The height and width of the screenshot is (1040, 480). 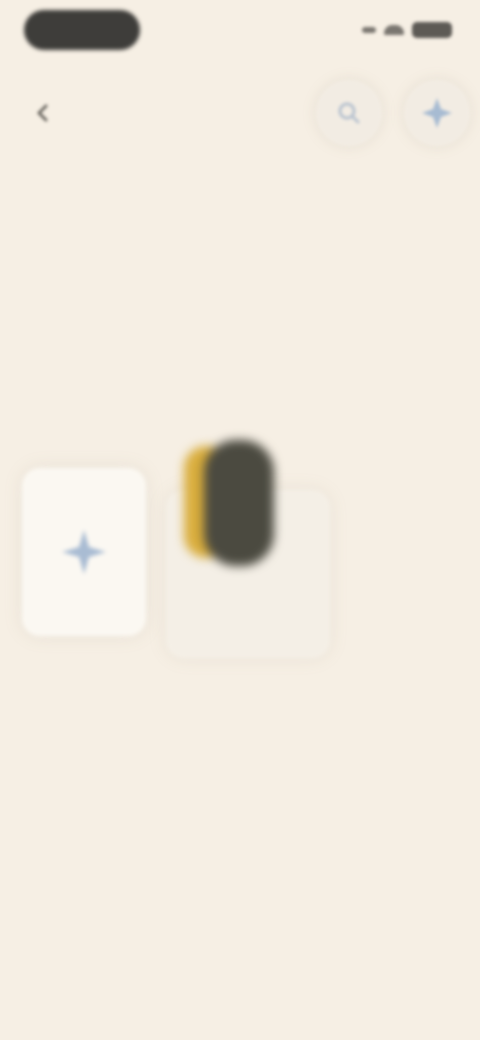 I want to click on plus-sparkle-icon, so click(x=84, y=552).